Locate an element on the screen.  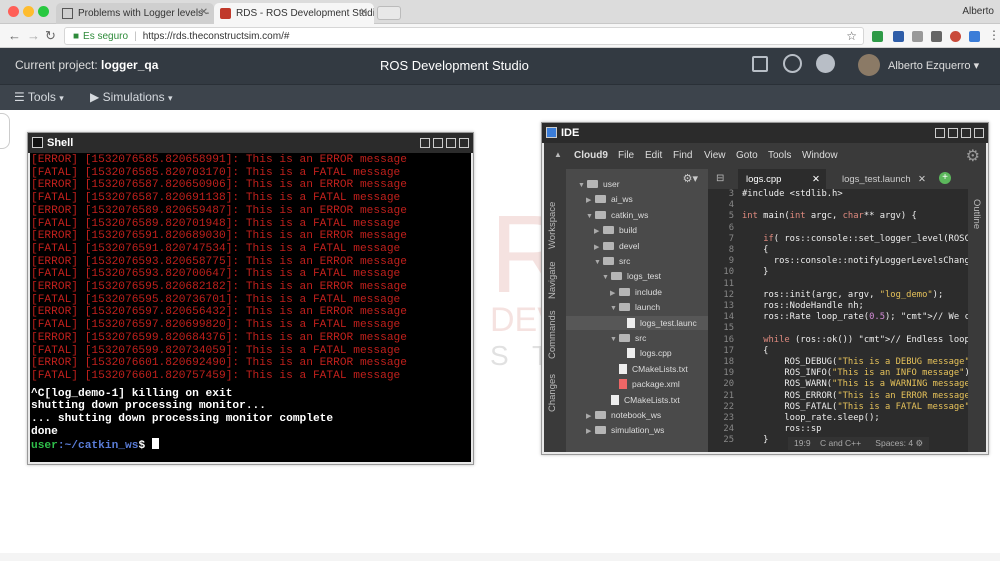
menu-view: View is located at coordinates (715, 155).